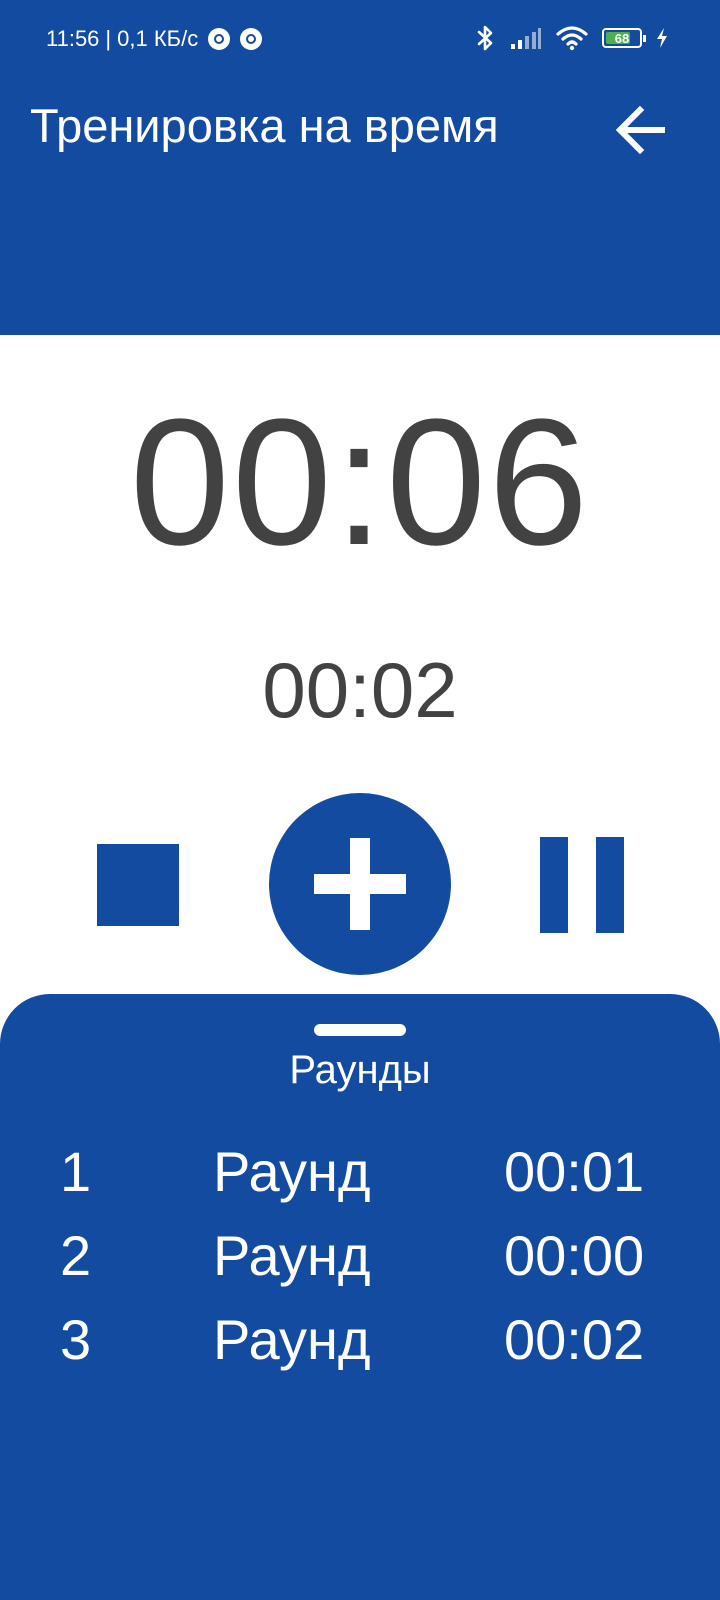 The width and height of the screenshot is (720, 1600). I want to click on back-button, so click(642, 130).